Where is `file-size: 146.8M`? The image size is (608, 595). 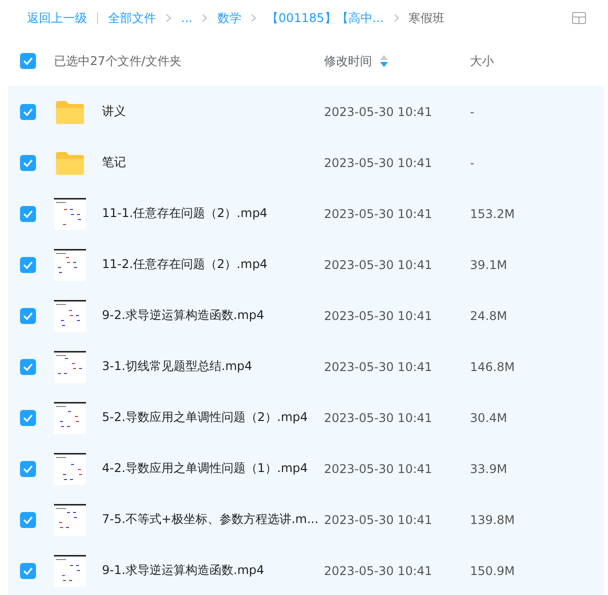 file-size: 146.8M is located at coordinates (492, 367).